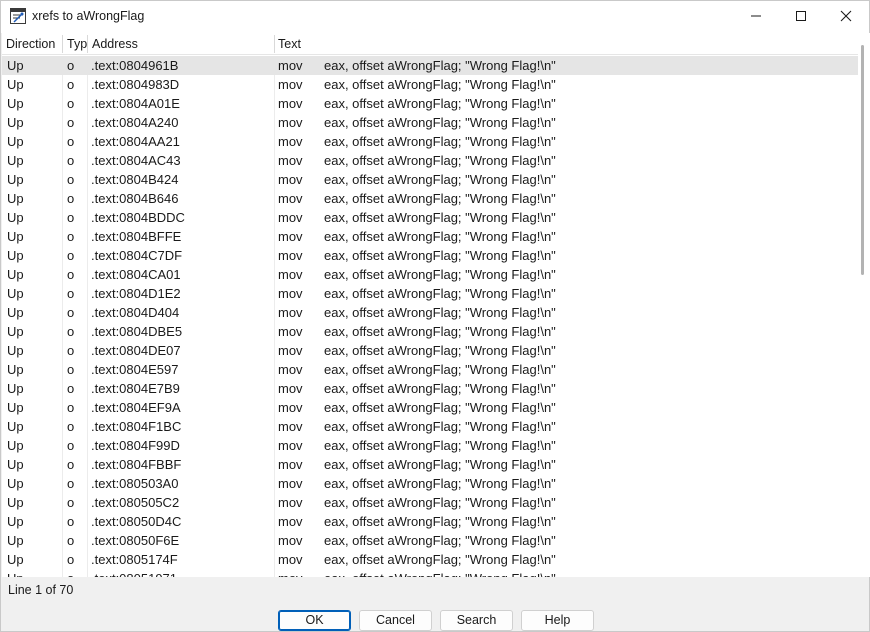 The image size is (870, 632). What do you see at coordinates (135, 84) in the screenshot?
I see `address-cell: .text:0804983D` at bounding box center [135, 84].